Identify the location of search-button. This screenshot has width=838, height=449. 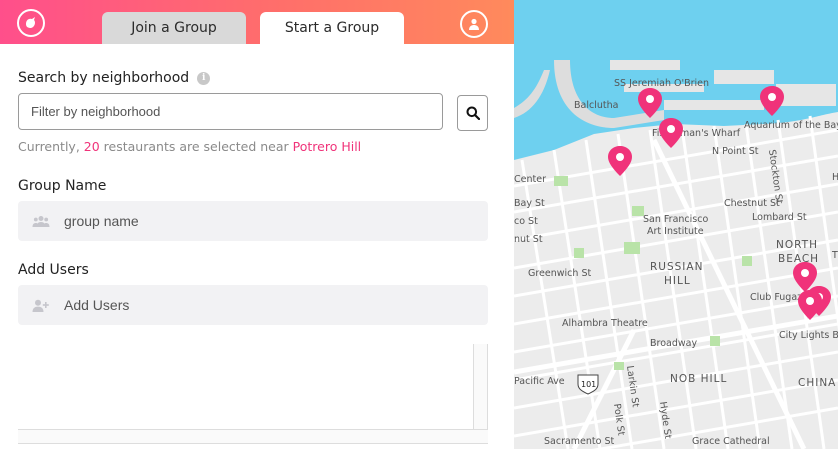
(472, 113).